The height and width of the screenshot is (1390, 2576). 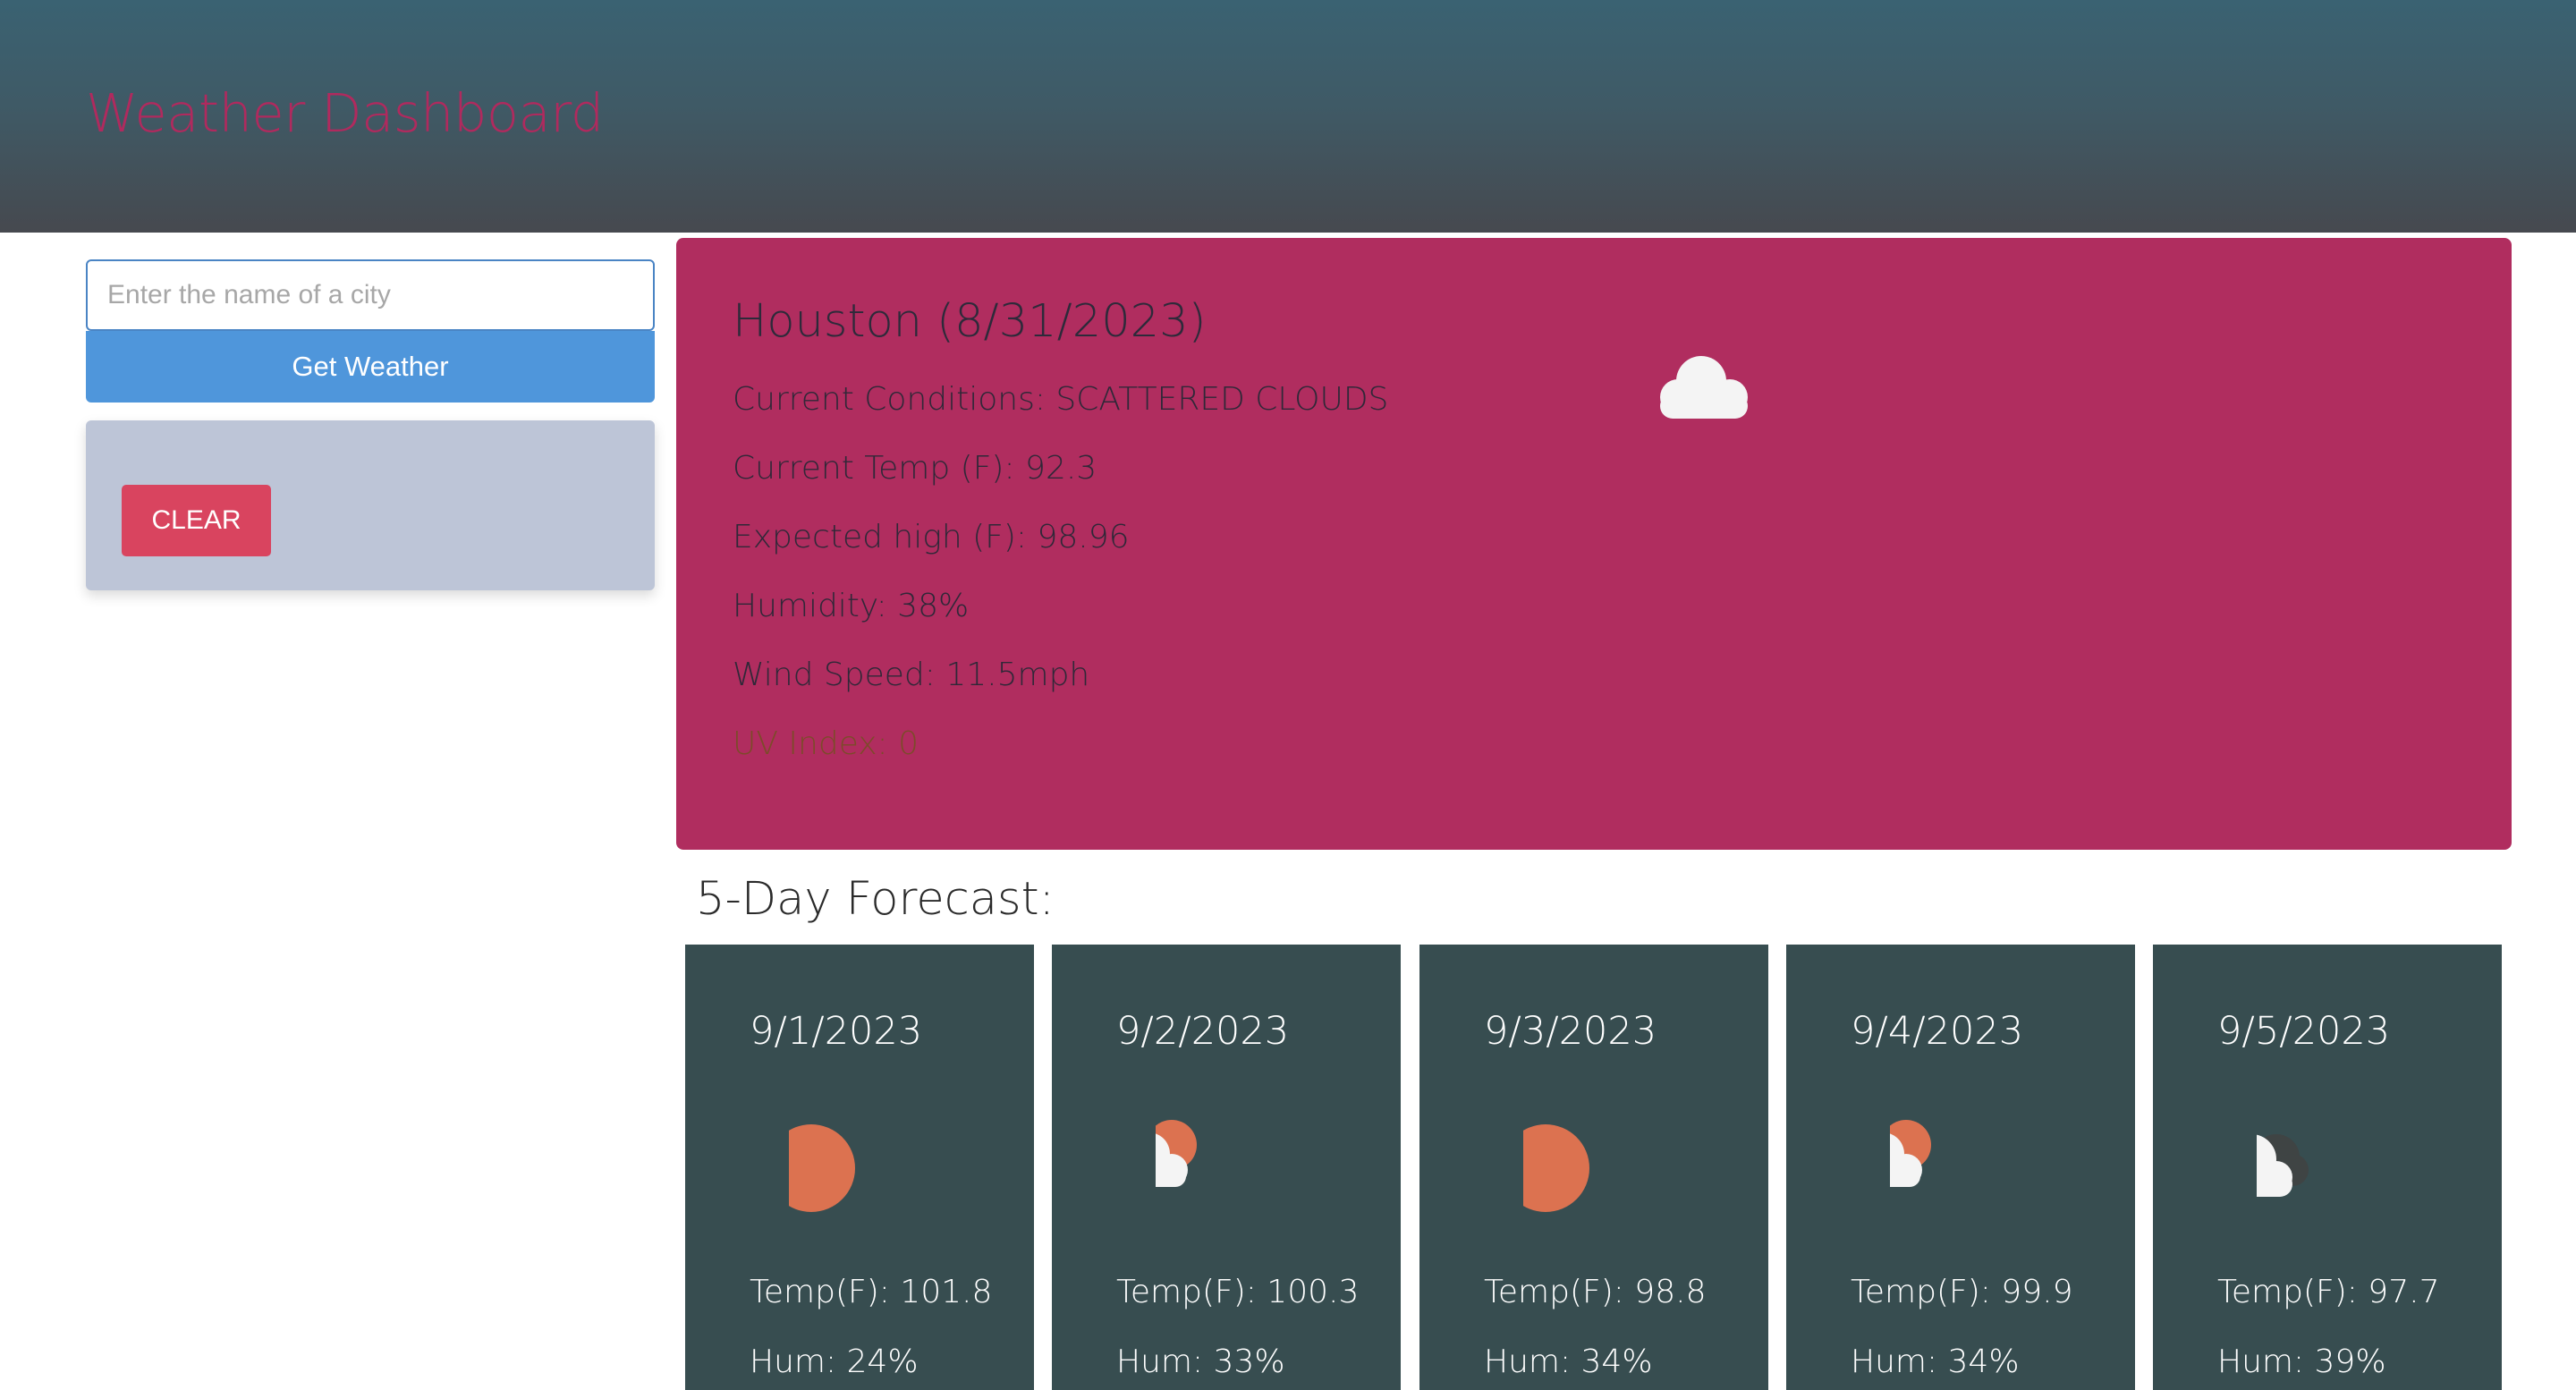 What do you see at coordinates (871, 1292) in the screenshot?
I see `forecast-temp: Temp(F): 101.8` at bounding box center [871, 1292].